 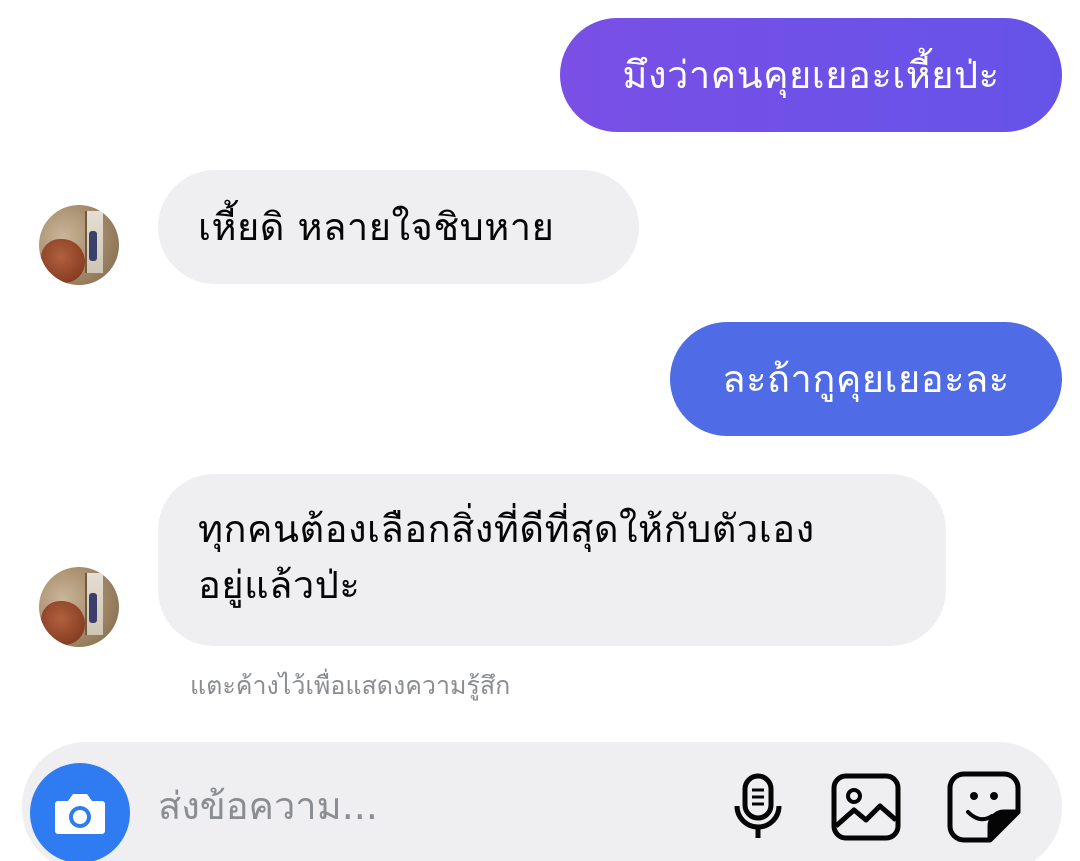 What do you see at coordinates (984, 806) in the screenshot?
I see `sticker-icon` at bounding box center [984, 806].